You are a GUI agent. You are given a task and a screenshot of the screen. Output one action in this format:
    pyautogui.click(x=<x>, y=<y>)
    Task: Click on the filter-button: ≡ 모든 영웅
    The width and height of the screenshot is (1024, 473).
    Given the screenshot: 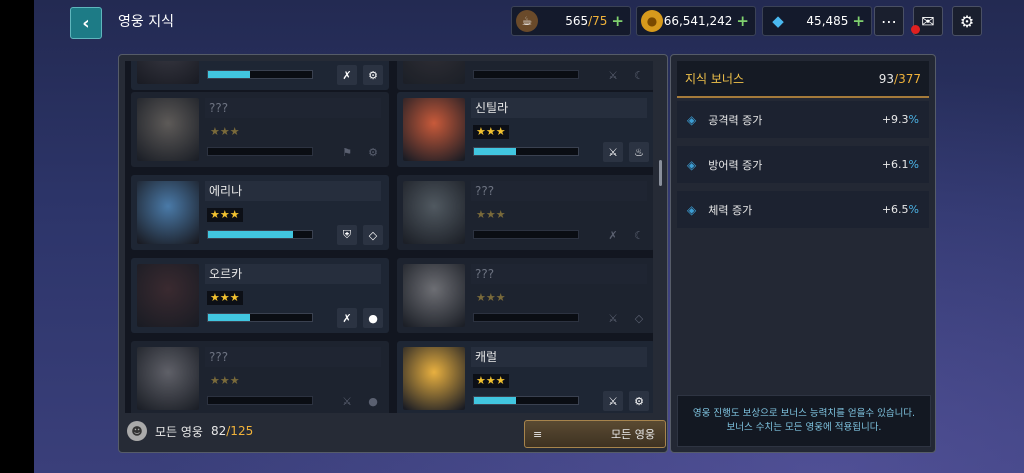 What is the action you would take?
    pyautogui.click(x=595, y=434)
    